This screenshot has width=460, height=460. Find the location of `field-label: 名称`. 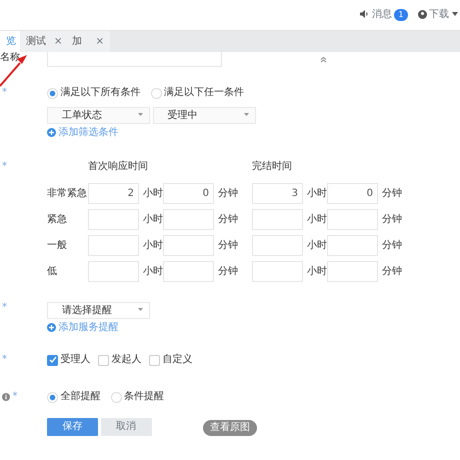

field-label: 名称 is located at coordinates (10, 58).